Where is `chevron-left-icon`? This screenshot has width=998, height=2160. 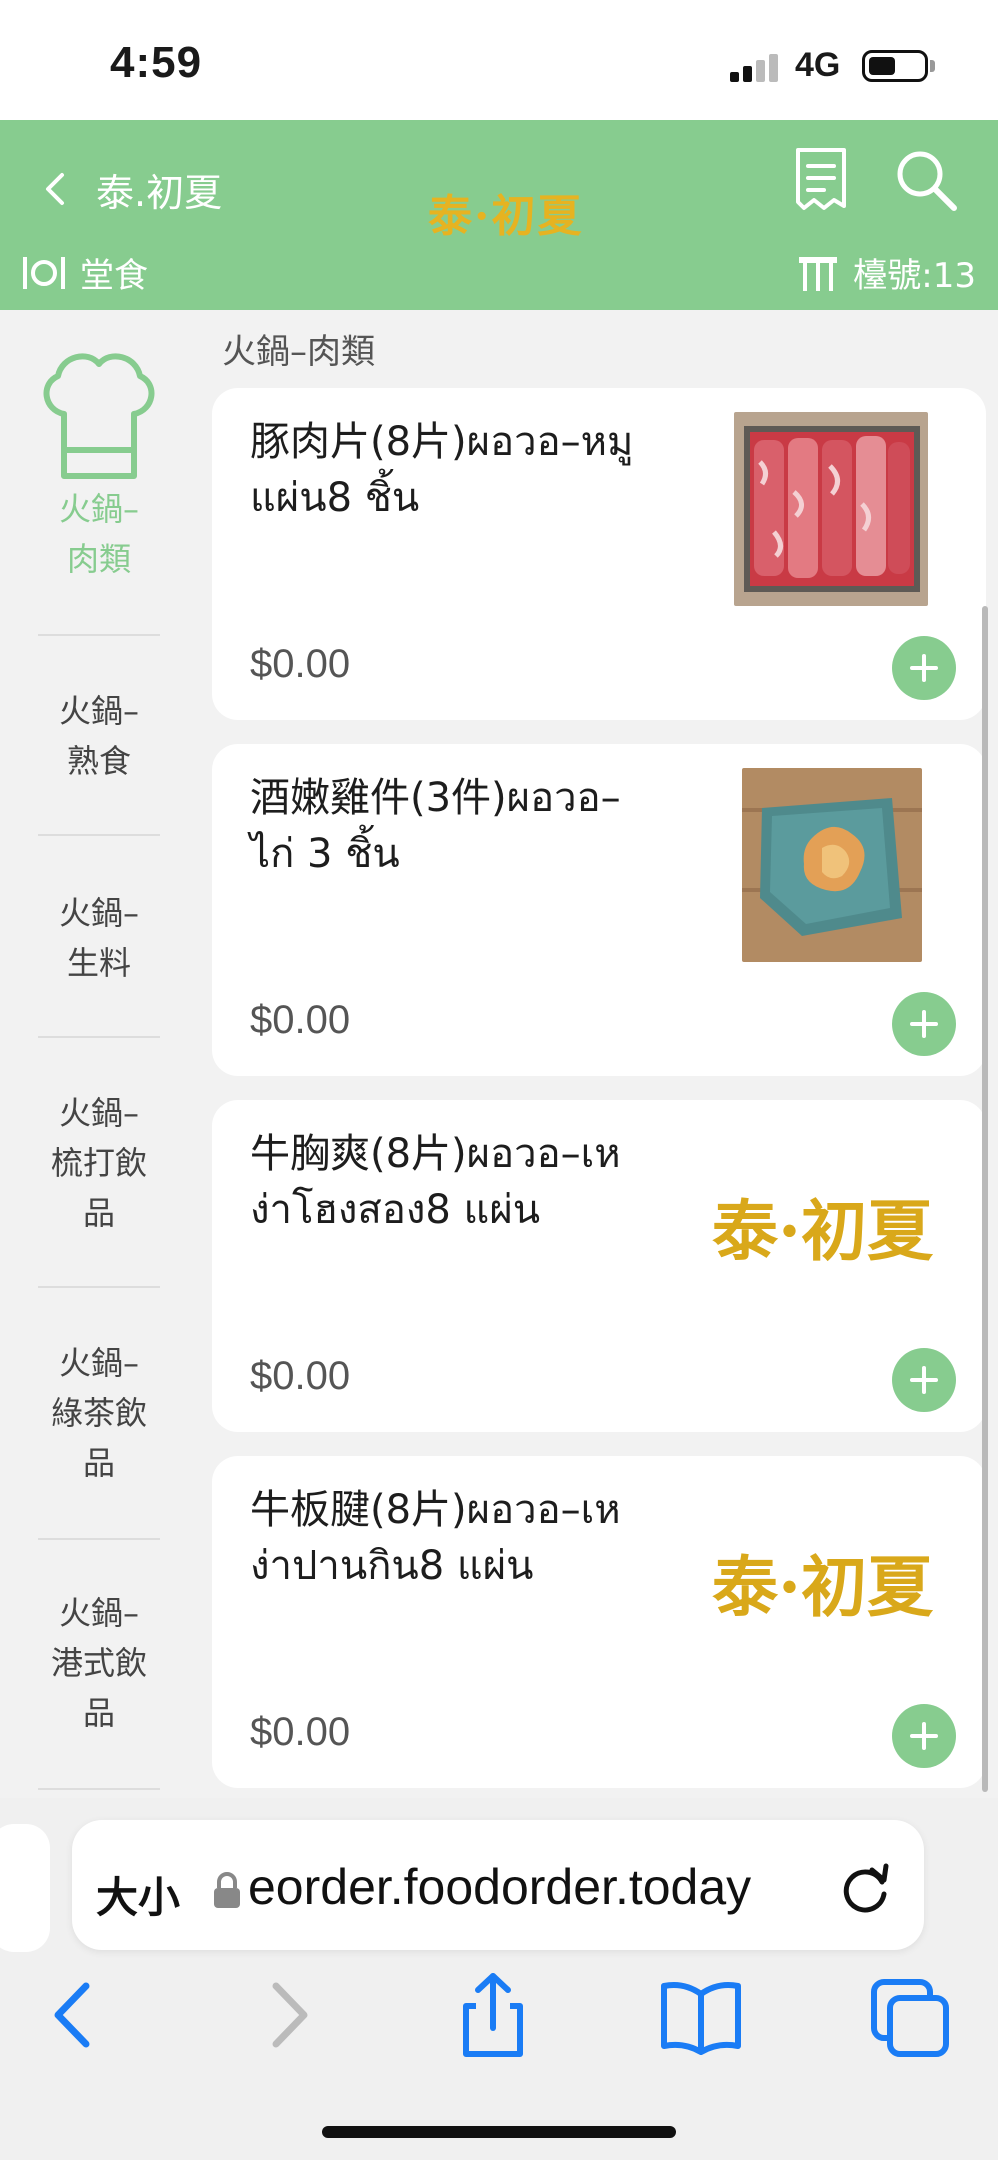 chevron-left-icon is located at coordinates (55, 189).